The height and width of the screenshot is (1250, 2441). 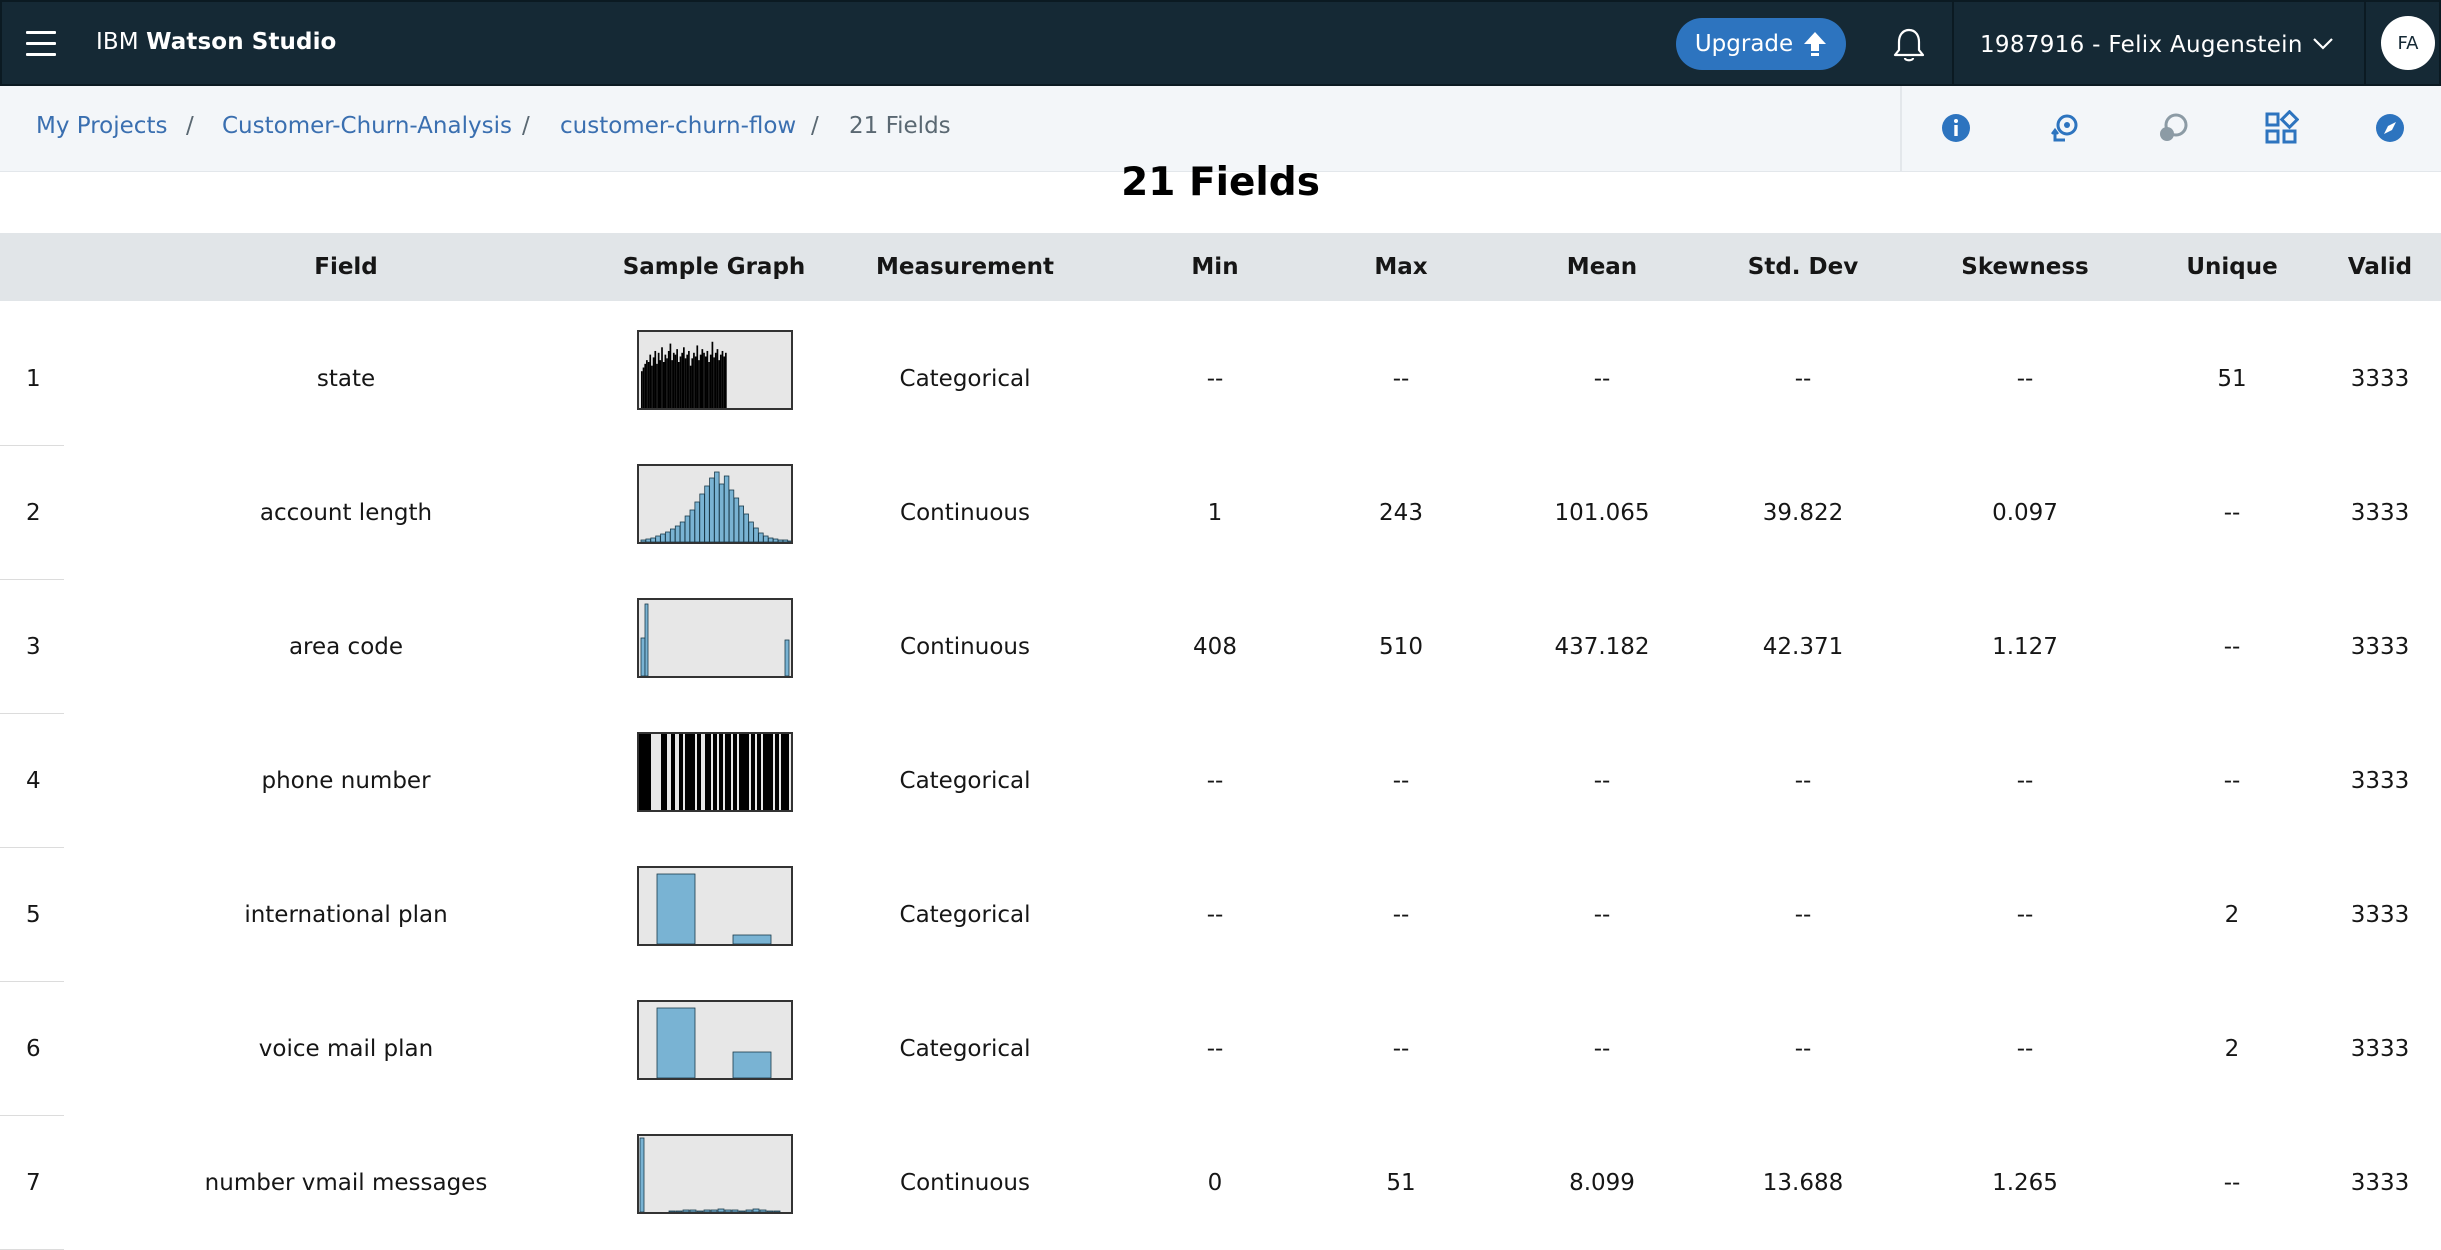 What do you see at coordinates (1214, 267) in the screenshot?
I see `column-header-min: Min` at bounding box center [1214, 267].